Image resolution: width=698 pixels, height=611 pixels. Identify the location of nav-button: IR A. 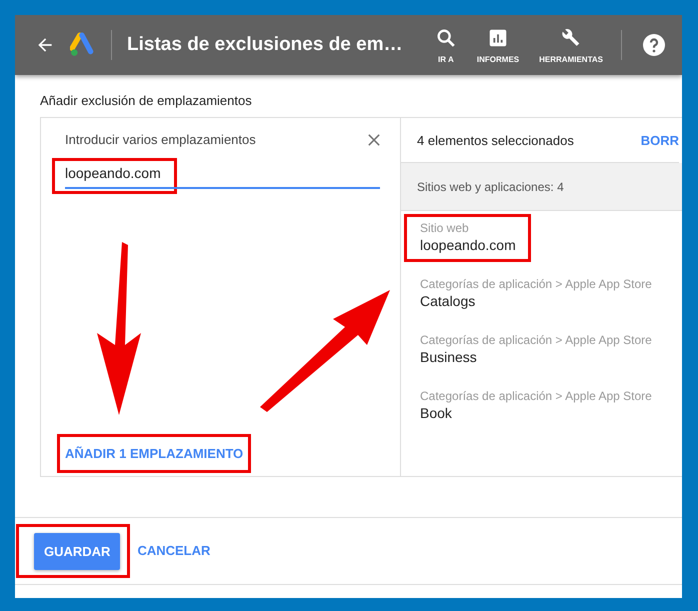
(445, 45).